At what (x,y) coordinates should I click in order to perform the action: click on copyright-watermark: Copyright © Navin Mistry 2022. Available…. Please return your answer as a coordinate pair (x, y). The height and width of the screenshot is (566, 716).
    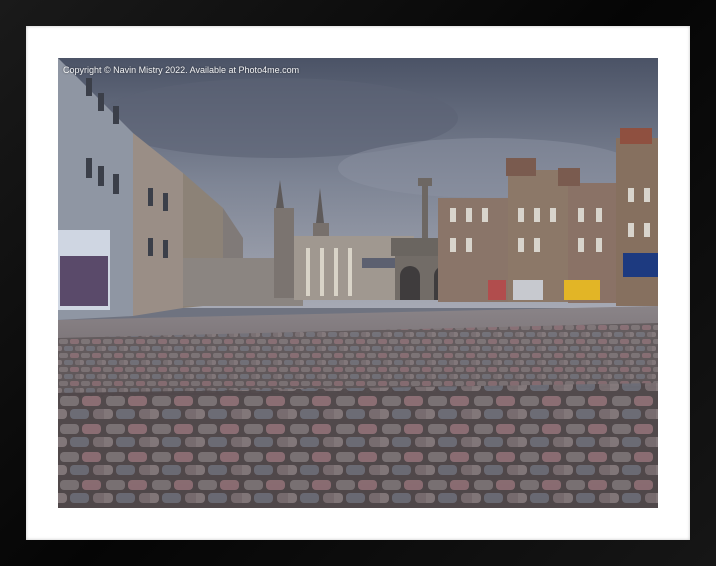
    Looking at the image, I should click on (181, 70).